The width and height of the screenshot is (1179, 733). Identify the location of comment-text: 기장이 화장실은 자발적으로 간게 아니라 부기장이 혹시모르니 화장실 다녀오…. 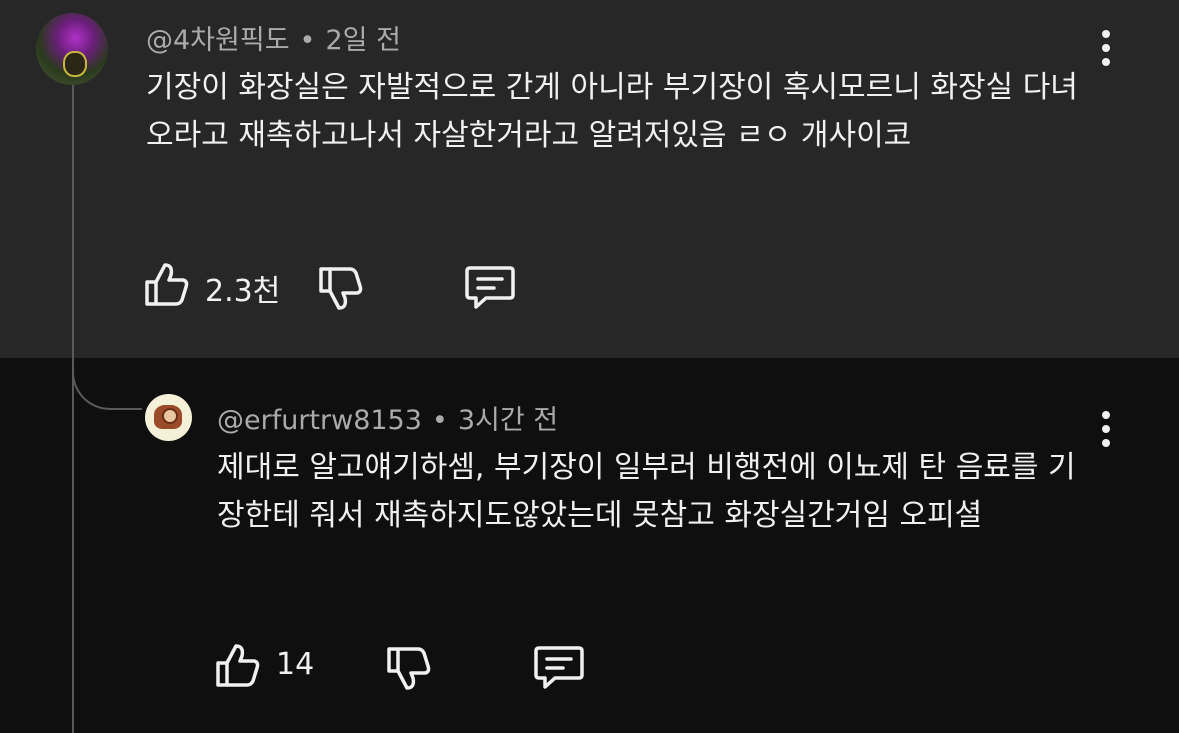
(612, 111).